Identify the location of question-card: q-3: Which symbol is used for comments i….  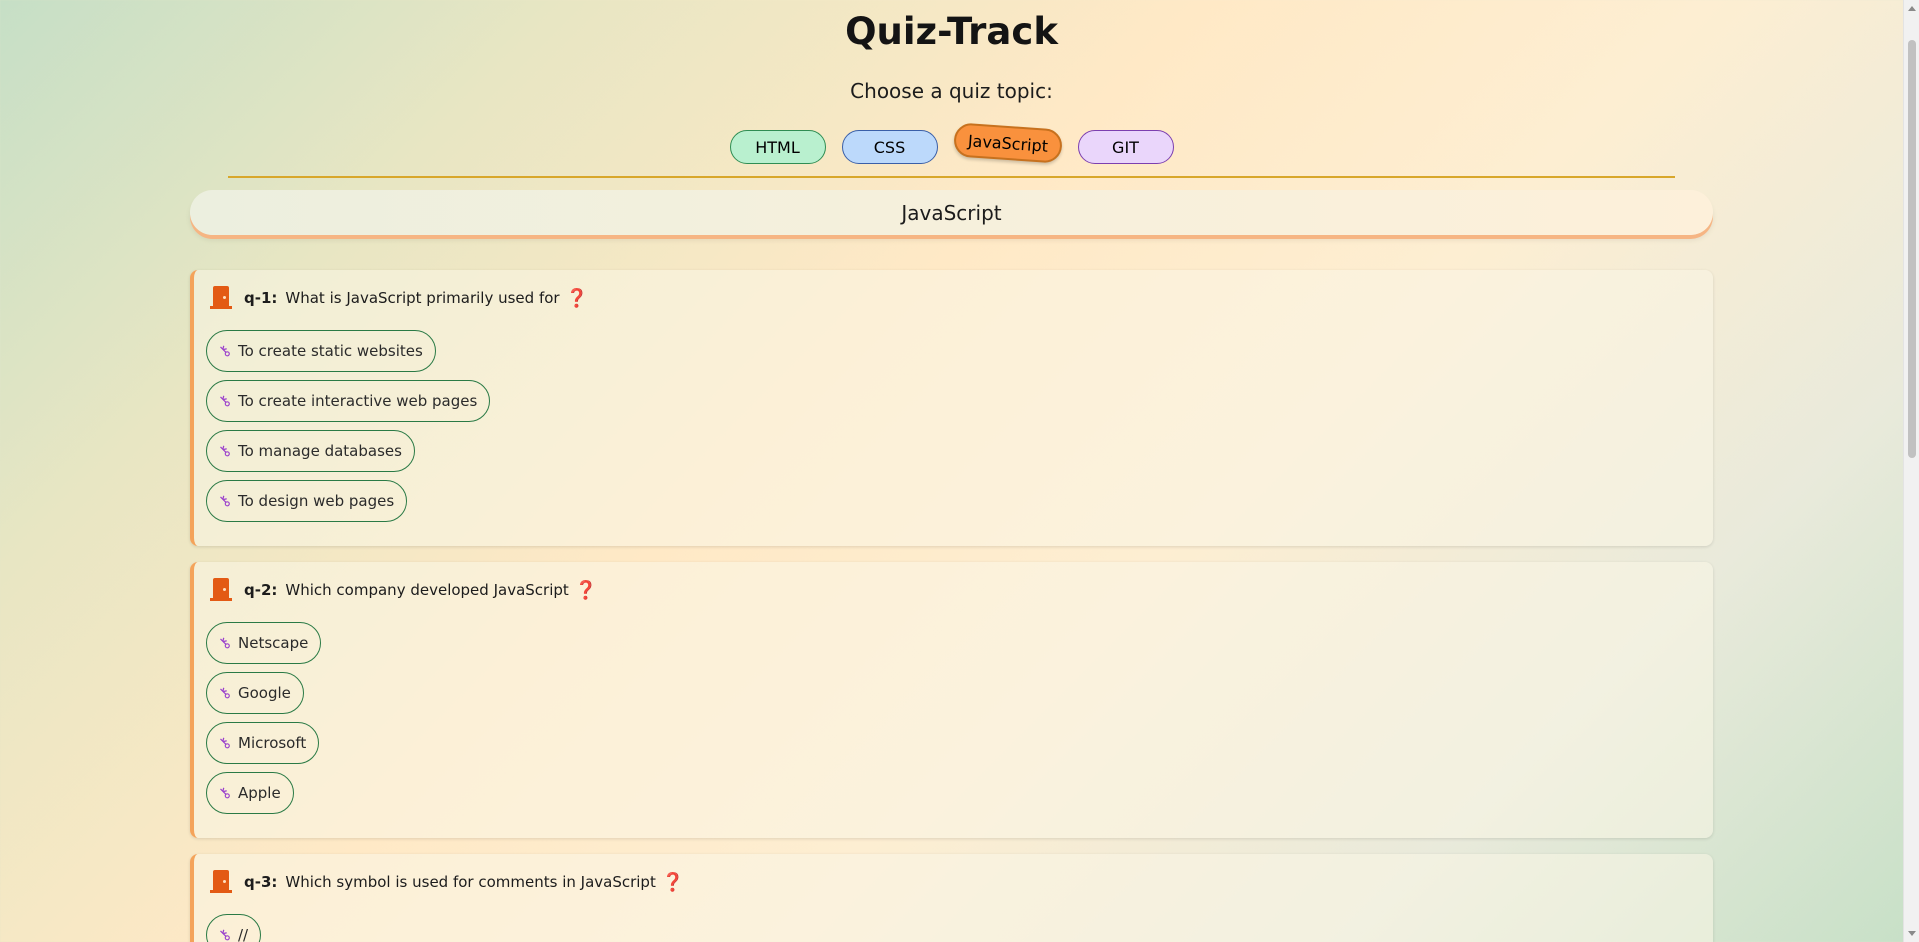
(951, 898).